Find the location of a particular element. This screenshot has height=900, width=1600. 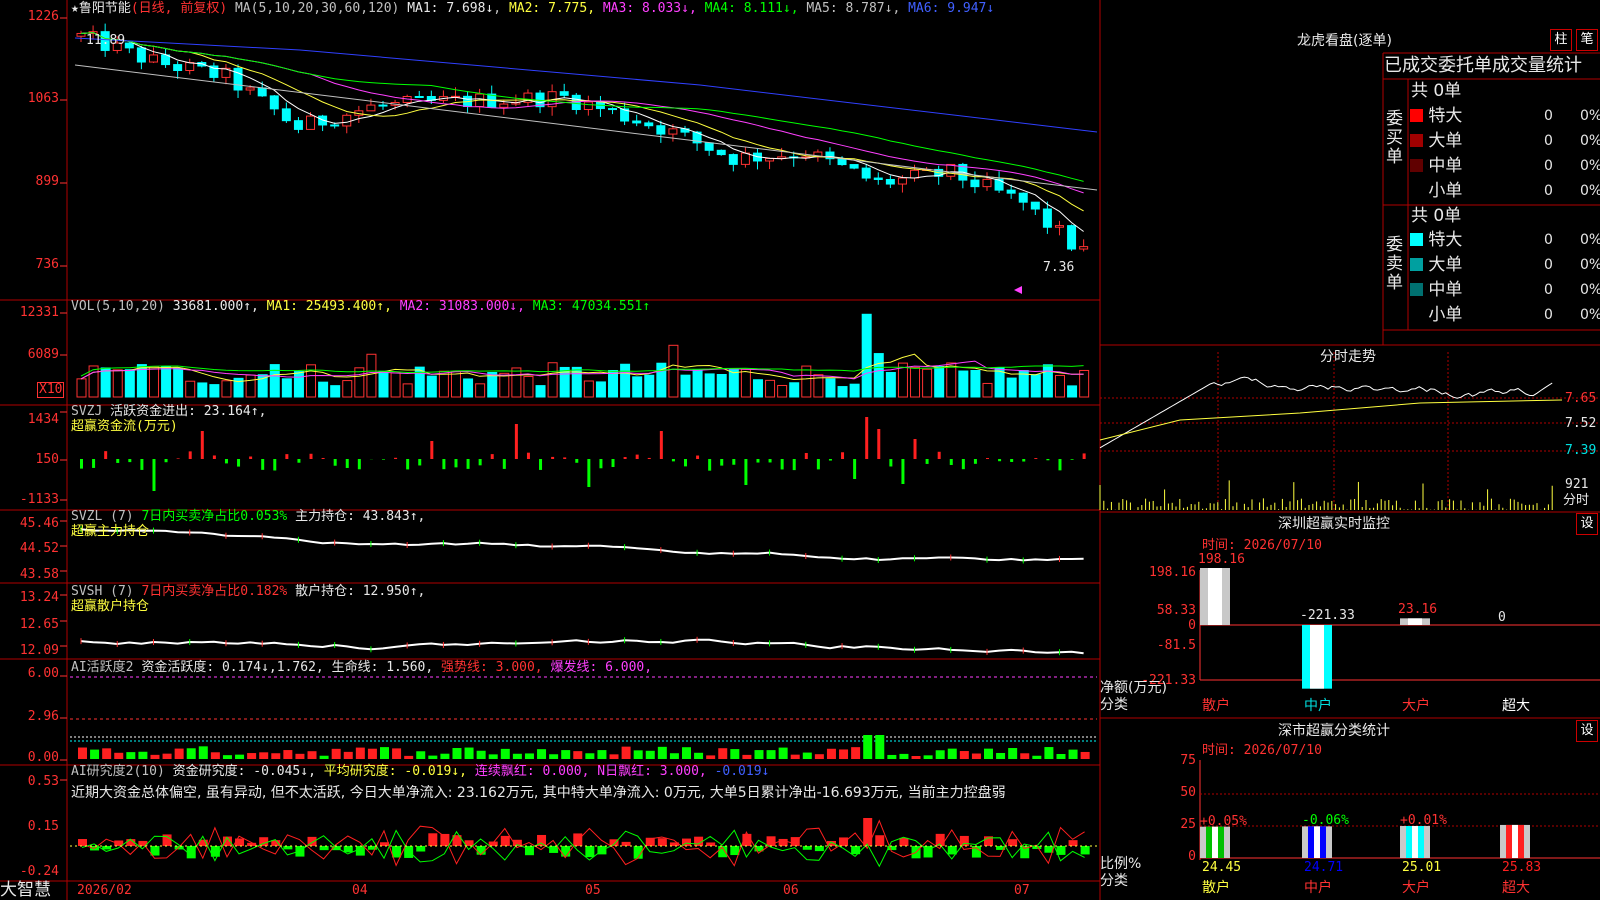

stock-name: 鲁阳节能 is located at coordinates (105, 8).